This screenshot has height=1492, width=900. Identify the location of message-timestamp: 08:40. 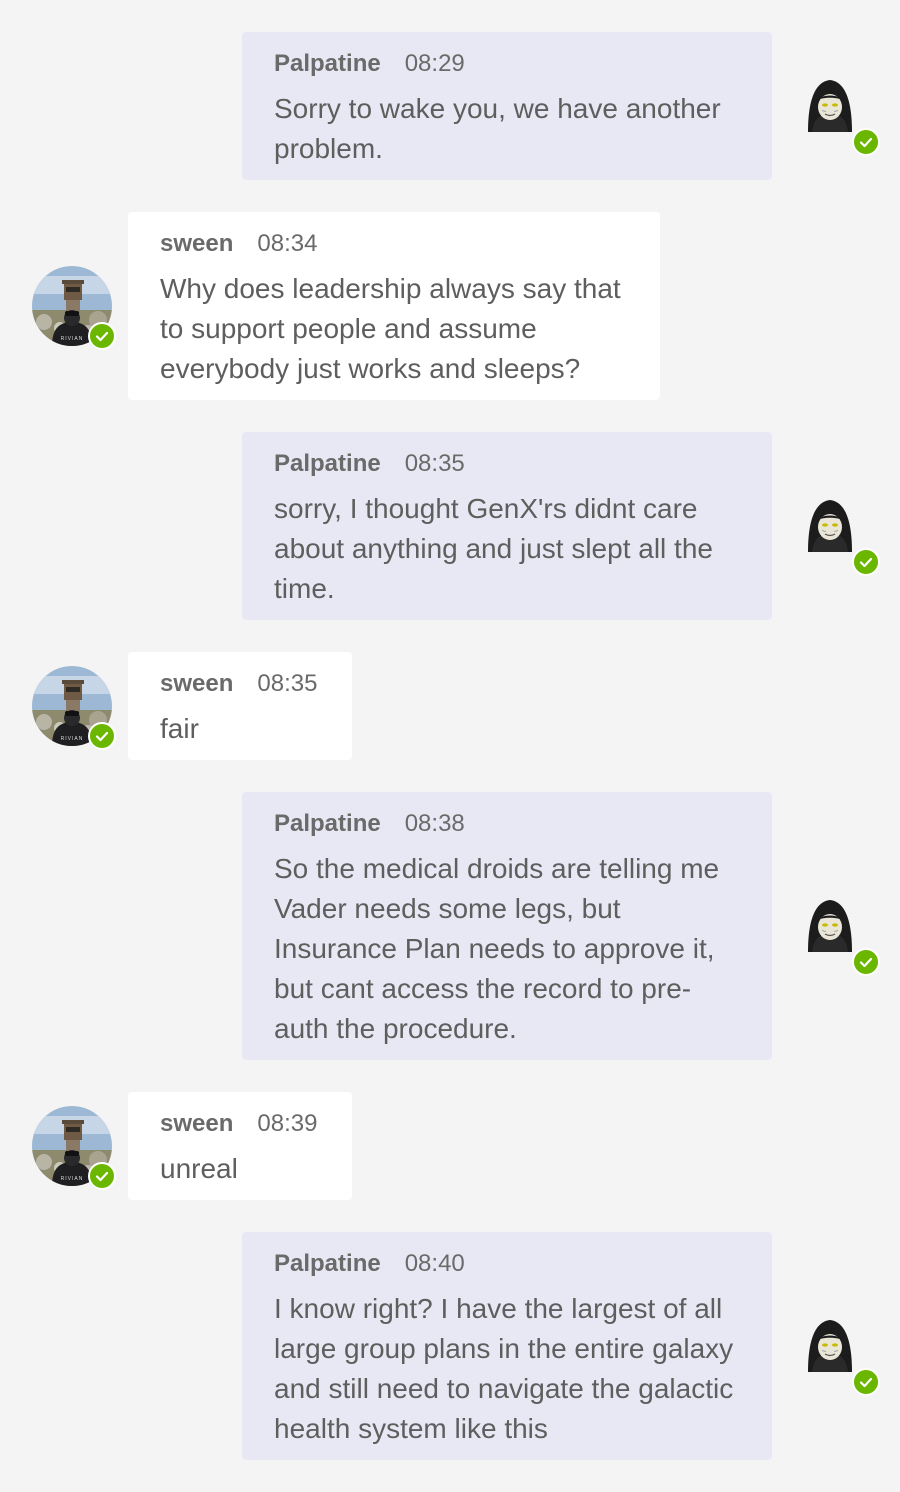
(434, 1263).